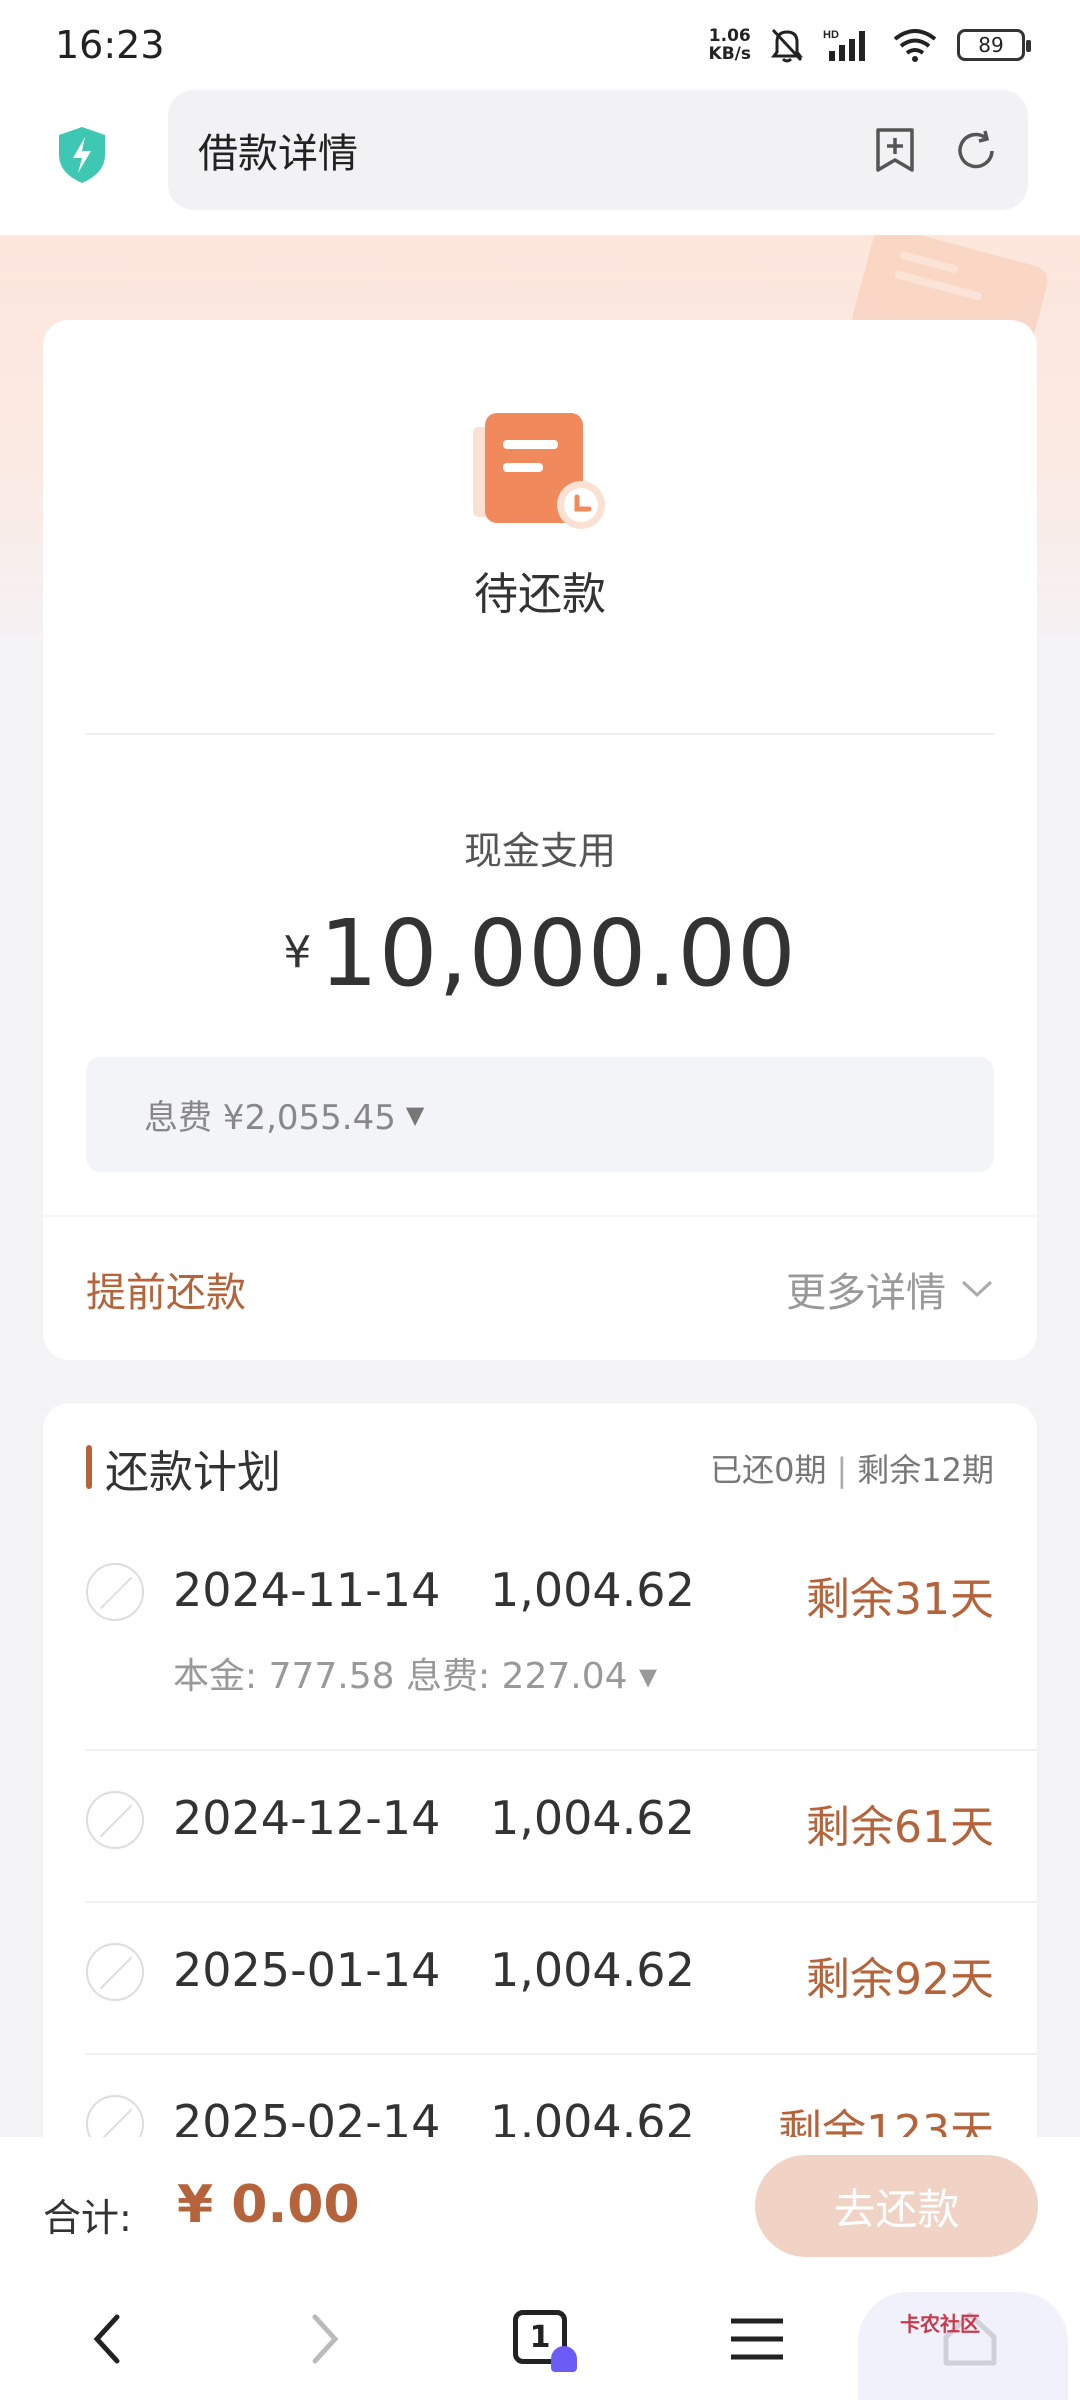 This screenshot has height=2400, width=1080. Describe the element at coordinates (87, 2218) in the screenshot. I see `total-label: 合计:` at that location.